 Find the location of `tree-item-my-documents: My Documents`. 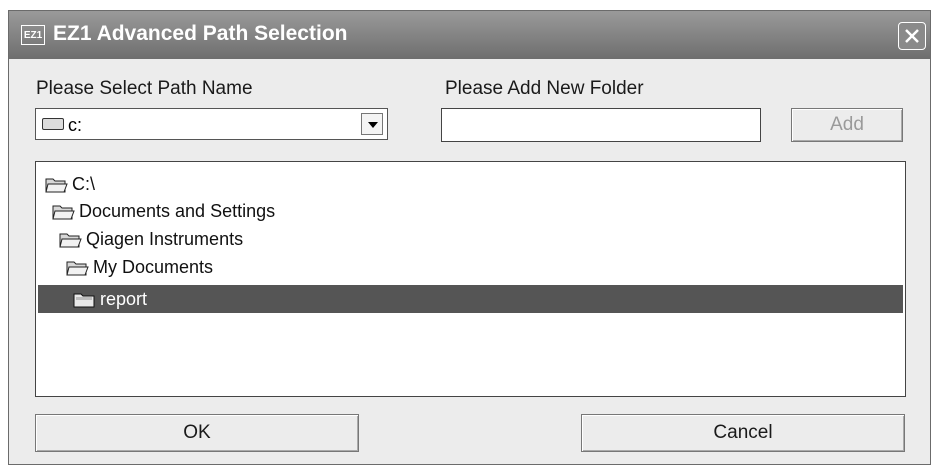

tree-item-my-documents: My Documents is located at coordinates (139, 268).